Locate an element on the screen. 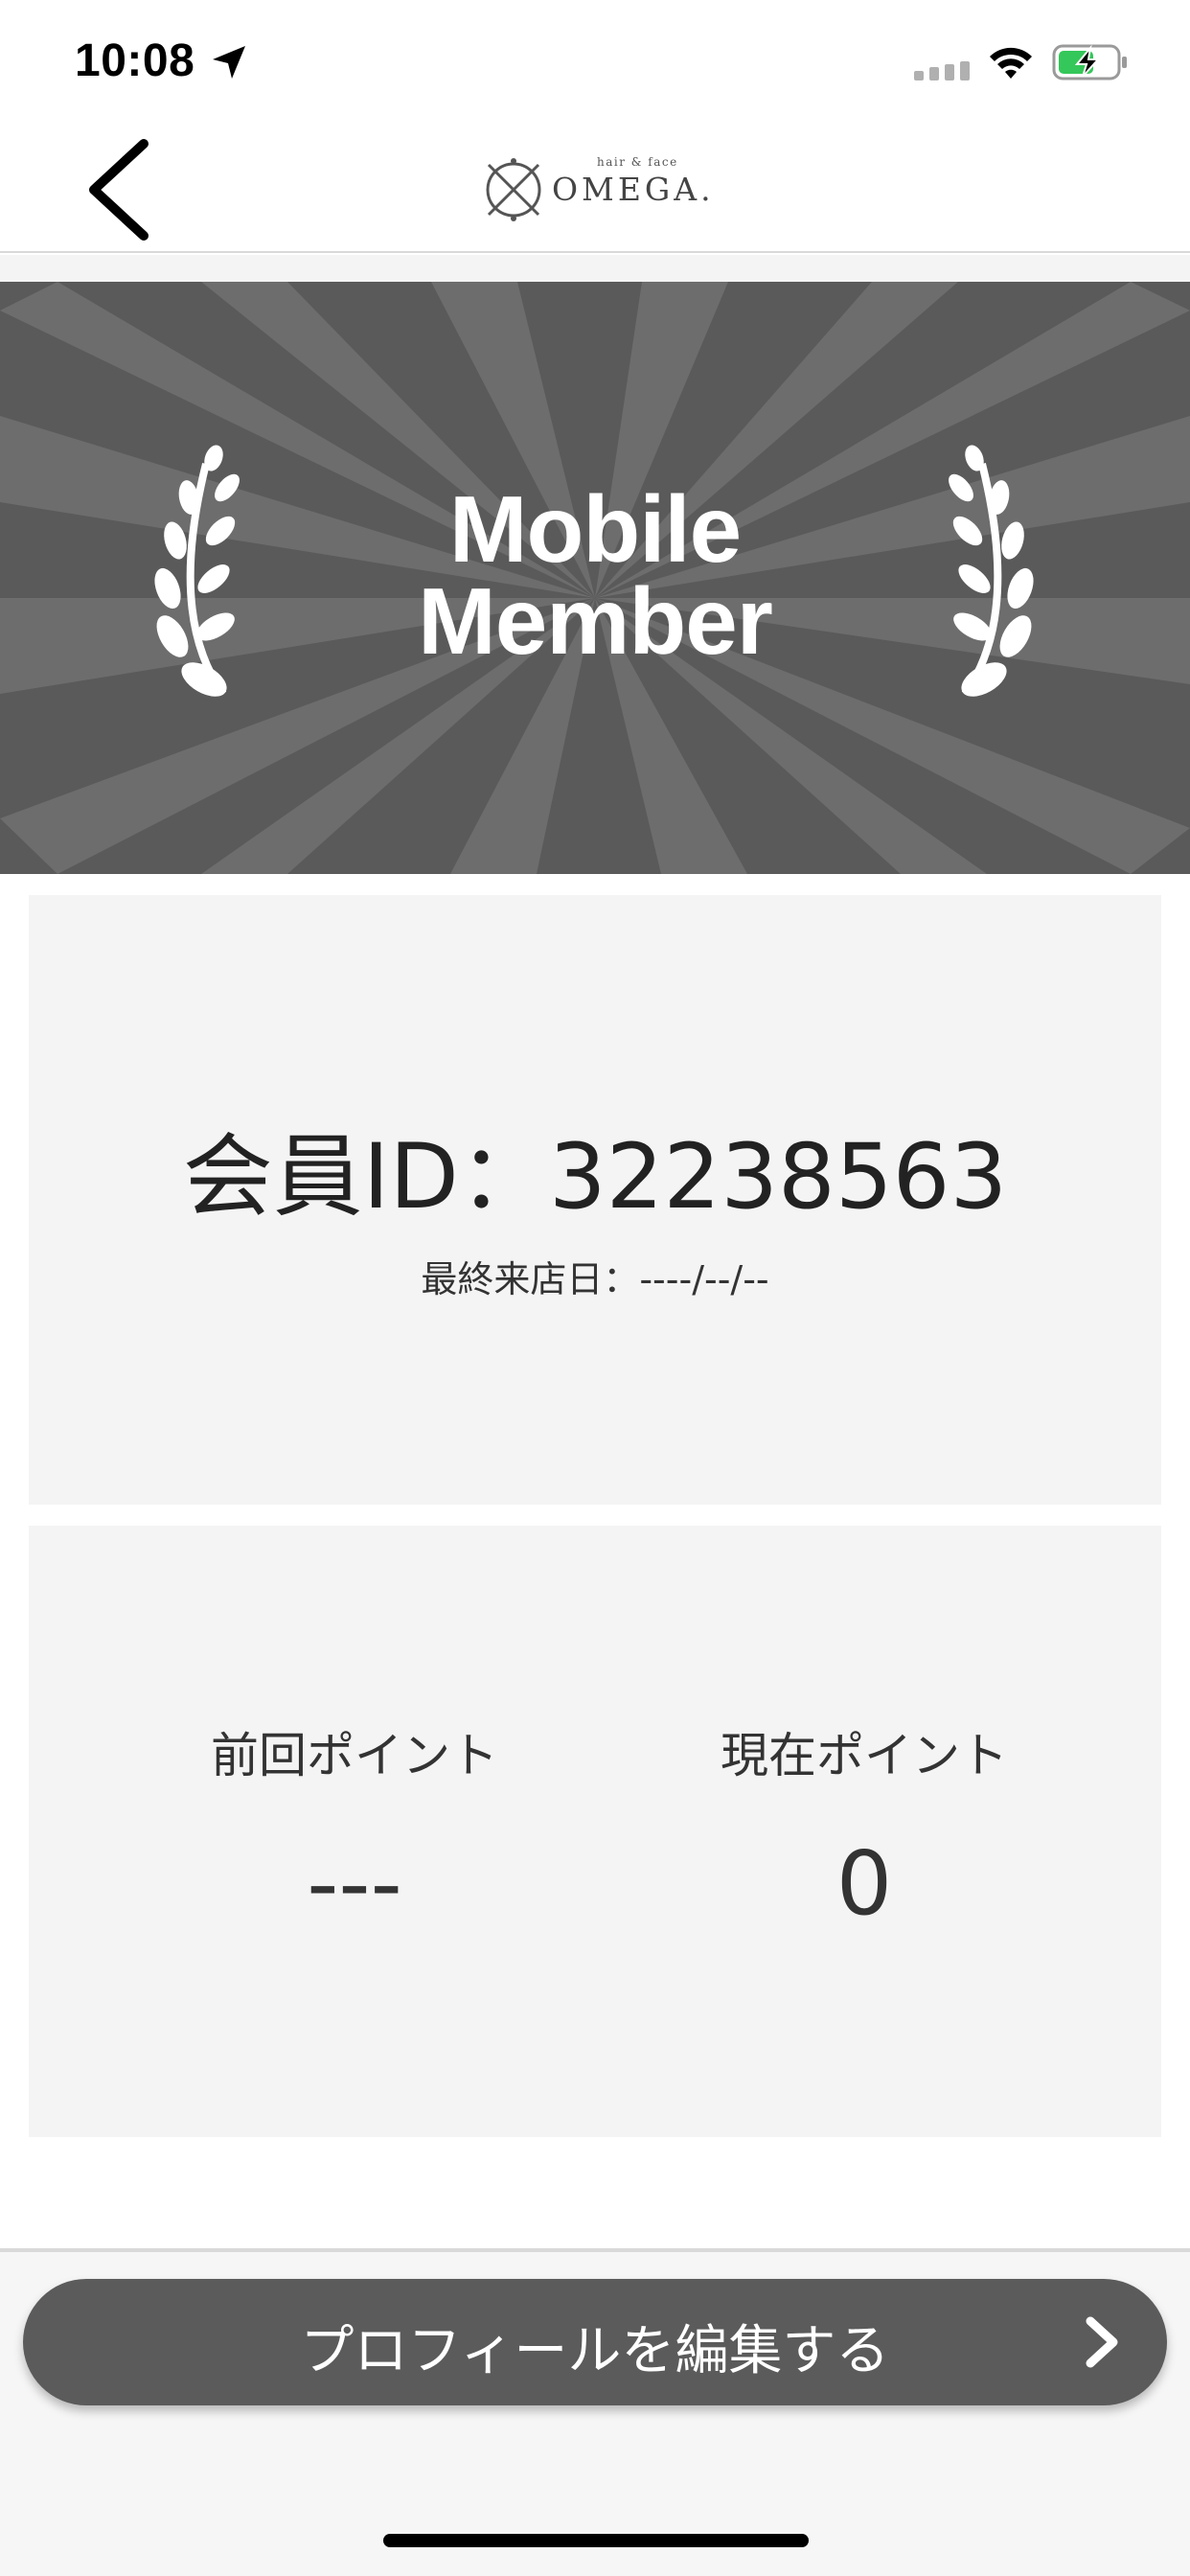 The height and width of the screenshot is (2576, 1190). wifi-icon is located at coordinates (1011, 63).